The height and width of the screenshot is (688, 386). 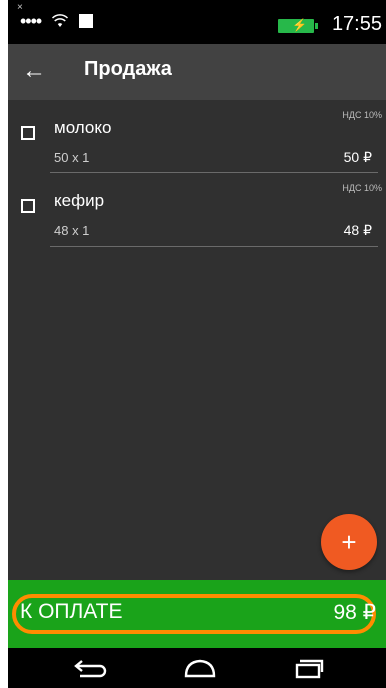 I want to click on nav-recent-icon, so click(x=308, y=668).